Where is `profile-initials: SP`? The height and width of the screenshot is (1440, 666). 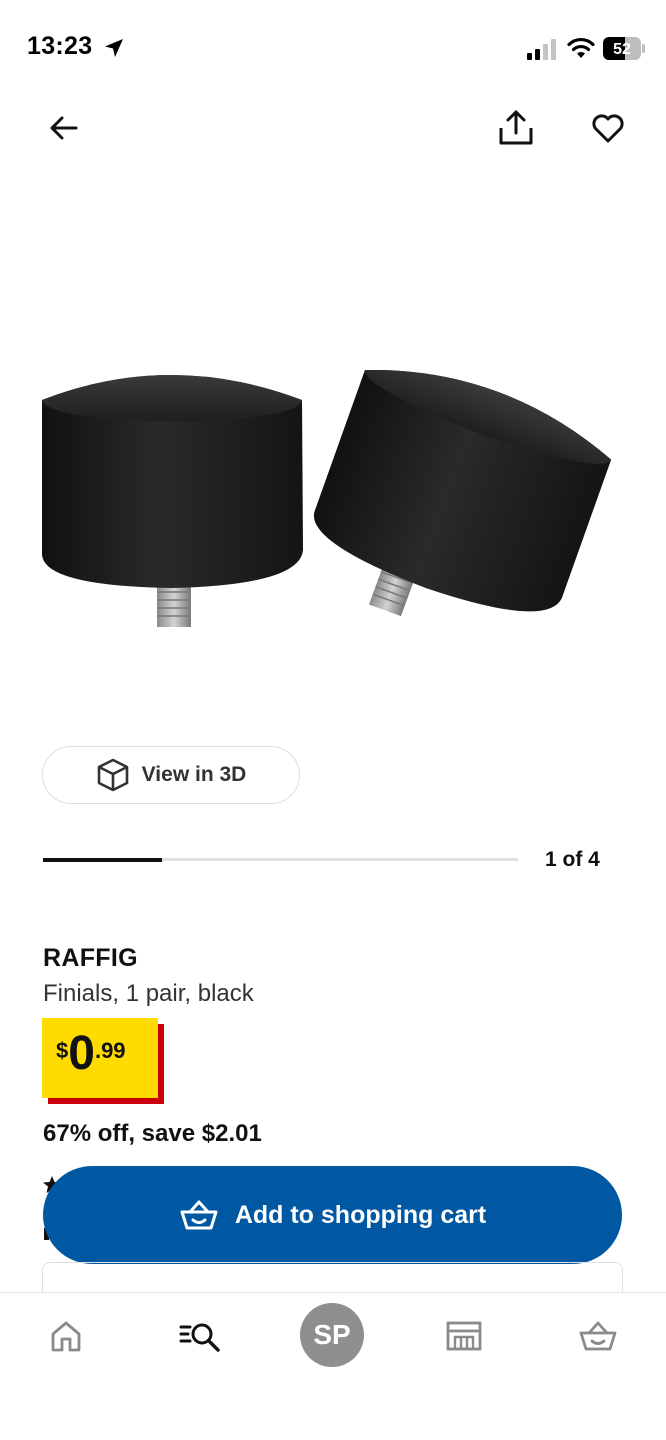
profile-initials: SP is located at coordinates (332, 1334).